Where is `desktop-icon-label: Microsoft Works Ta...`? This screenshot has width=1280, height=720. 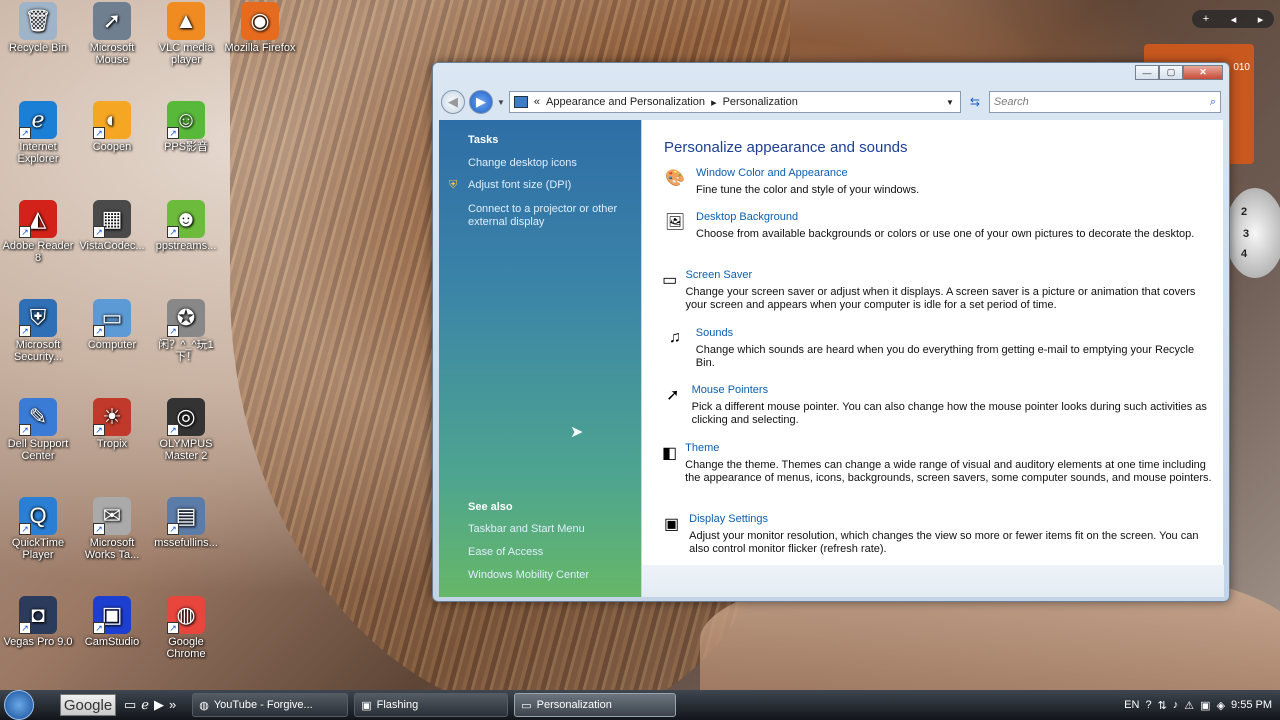 desktop-icon-label: Microsoft Works Ta... is located at coordinates (112, 549).